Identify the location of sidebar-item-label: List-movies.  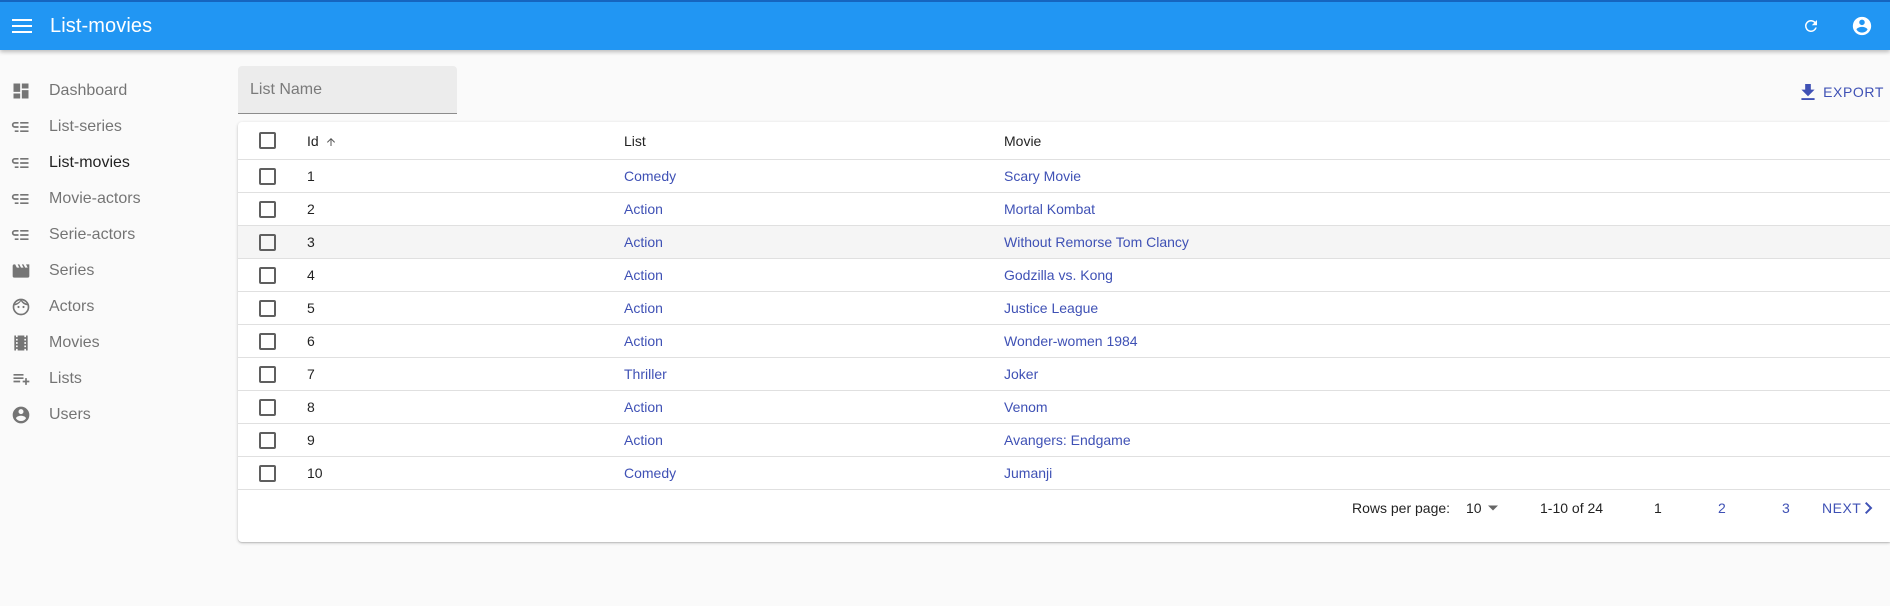
(89, 162).